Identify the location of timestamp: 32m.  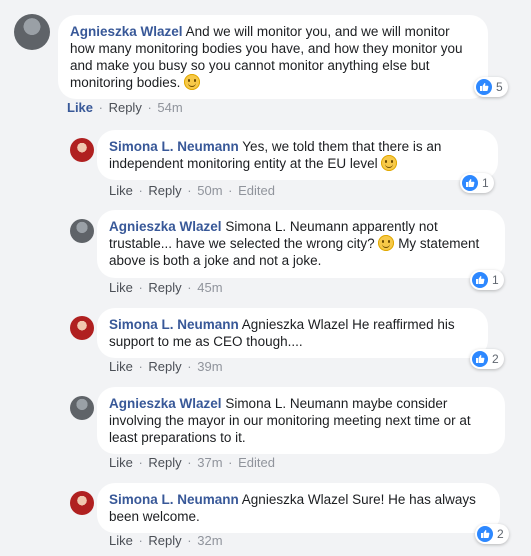
(209, 540).